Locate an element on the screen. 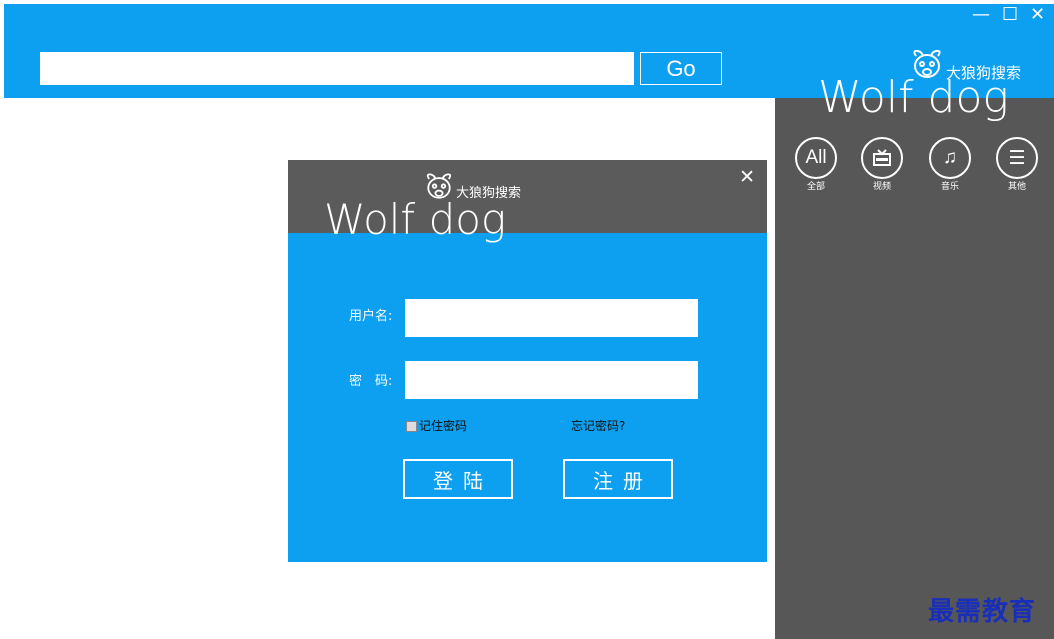 This screenshot has width=1054, height=639. category-label: 其他 is located at coordinates (1016, 187).